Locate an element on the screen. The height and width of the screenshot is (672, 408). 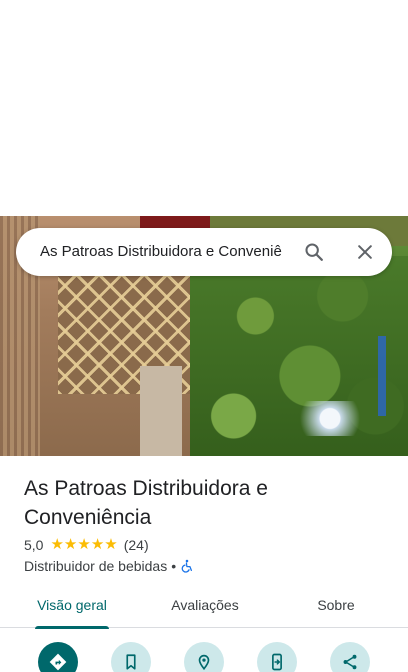
category-row: Distribuidor de bebidas • is located at coordinates (109, 566).